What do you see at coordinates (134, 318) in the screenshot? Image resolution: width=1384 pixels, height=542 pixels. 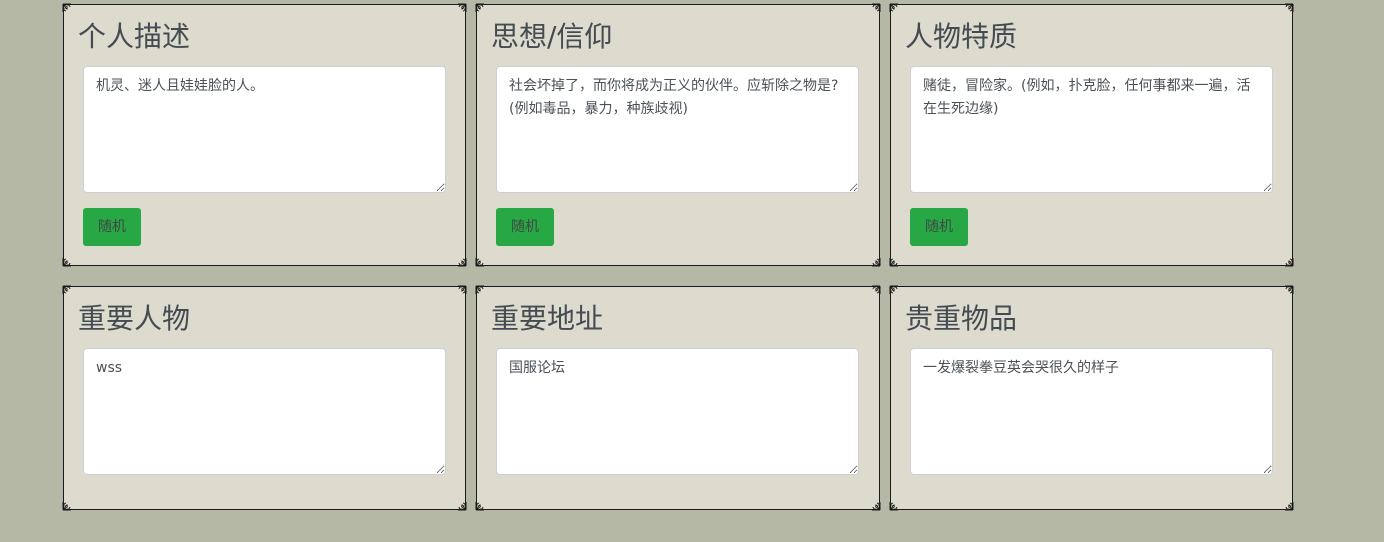 I see `card-title: 重要人物` at bounding box center [134, 318].